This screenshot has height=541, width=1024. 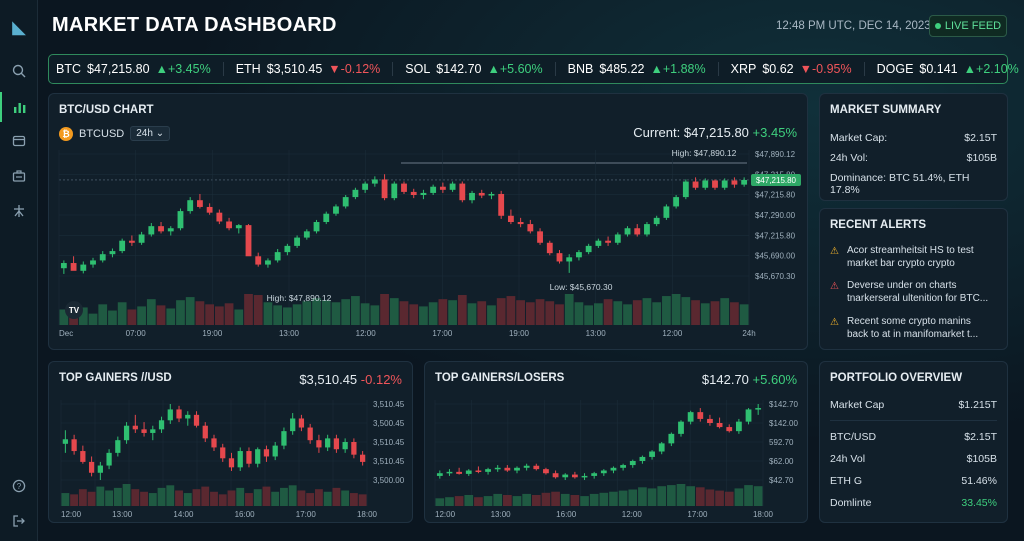 What do you see at coordinates (748, 333) in the screenshot?
I see `x-tick-label: 24h` at bounding box center [748, 333].